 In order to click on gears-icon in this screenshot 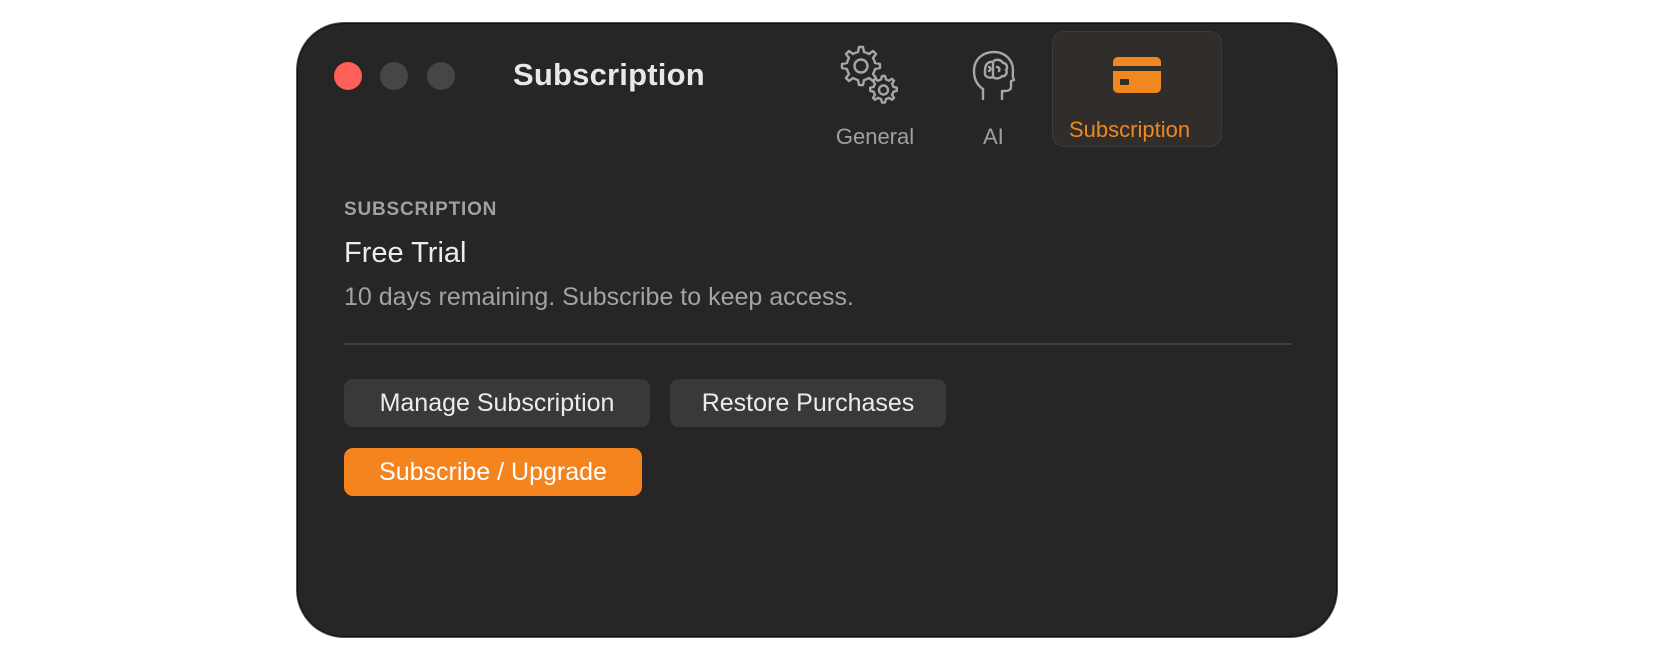, I will do `click(870, 78)`.